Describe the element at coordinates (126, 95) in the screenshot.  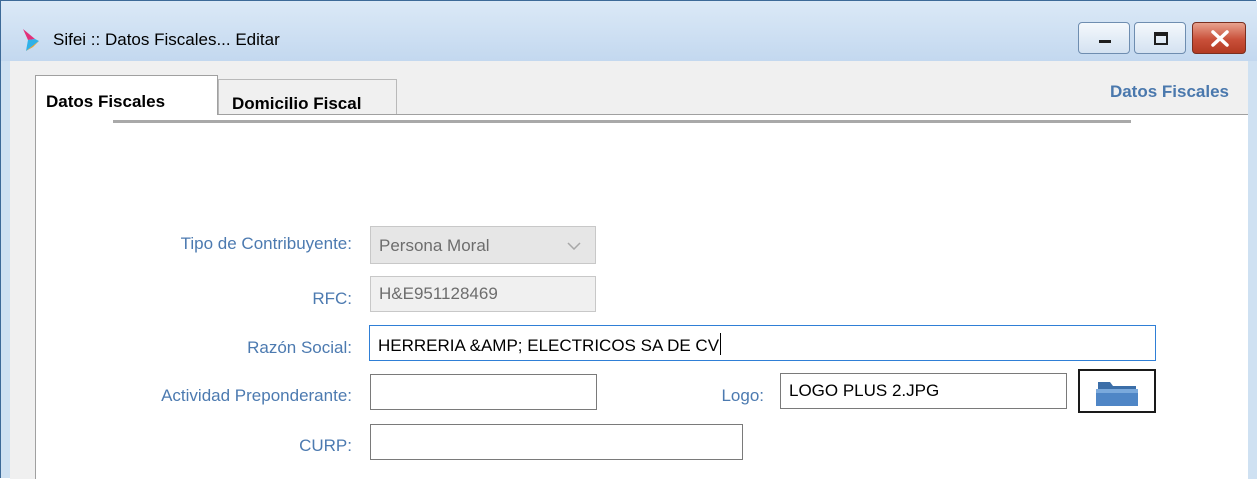
I see `tab-datos-fiscales: Datos Fiscales` at that location.